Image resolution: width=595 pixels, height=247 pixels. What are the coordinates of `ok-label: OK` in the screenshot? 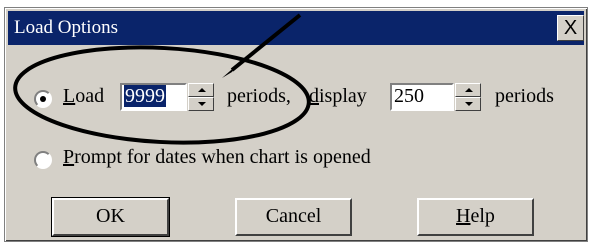 It's located at (110, 216).